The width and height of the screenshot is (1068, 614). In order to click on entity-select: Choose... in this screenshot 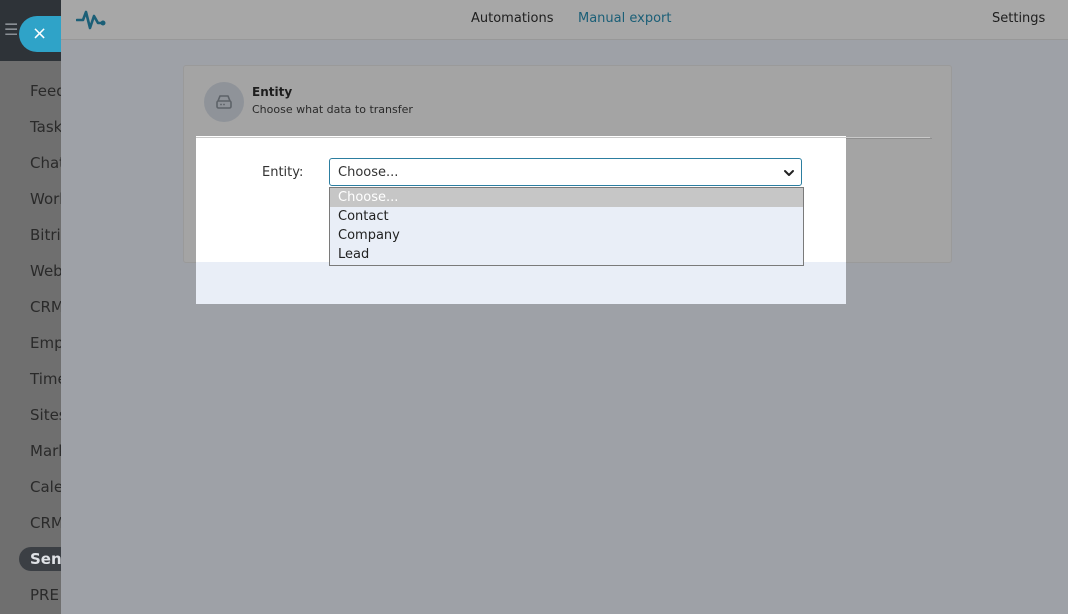, I will do `click(565, 172)`.